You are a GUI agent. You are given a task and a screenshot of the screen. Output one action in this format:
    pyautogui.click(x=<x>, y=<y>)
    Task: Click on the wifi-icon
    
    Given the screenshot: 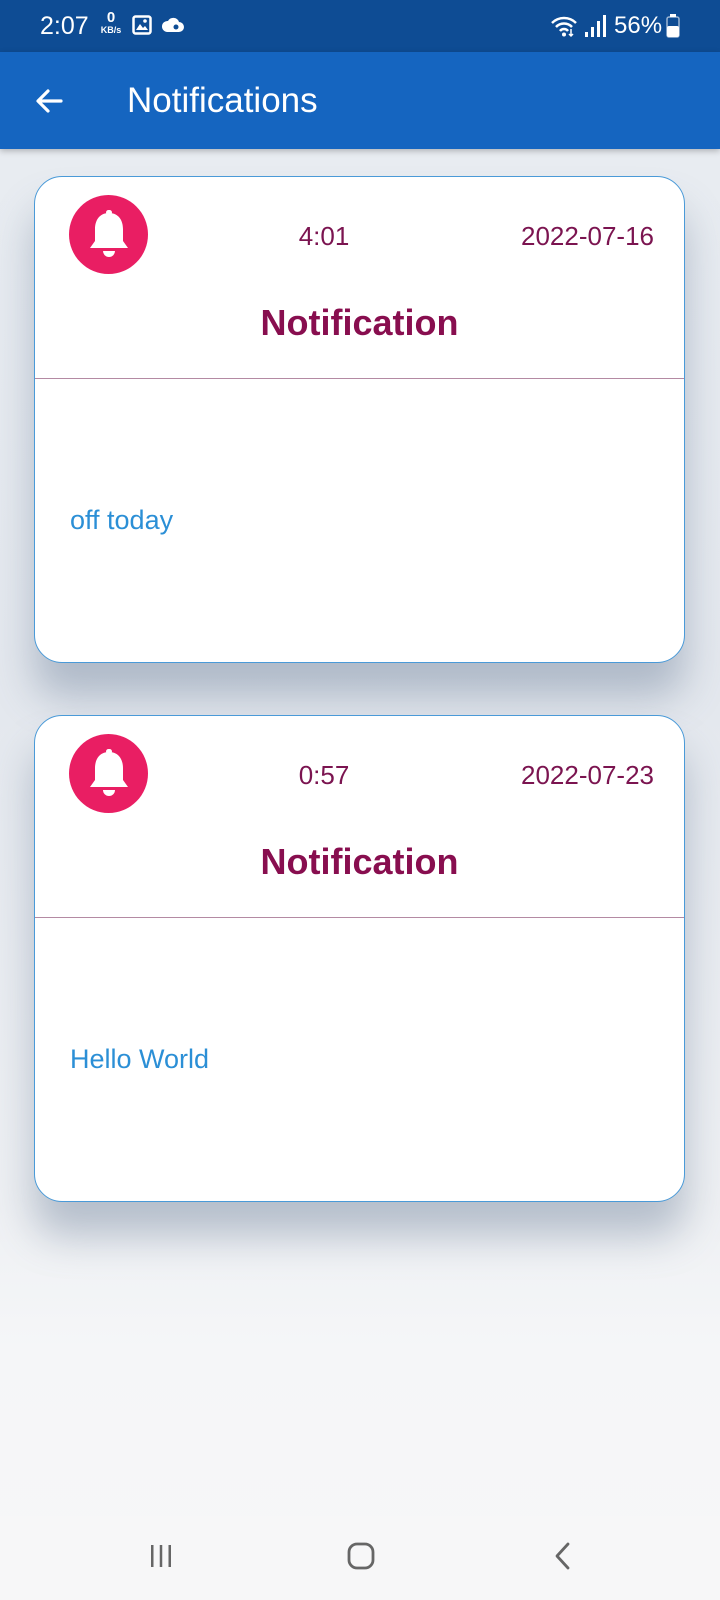 What is the action you would take?
    pyautogui.click(x=564, y=28)
    